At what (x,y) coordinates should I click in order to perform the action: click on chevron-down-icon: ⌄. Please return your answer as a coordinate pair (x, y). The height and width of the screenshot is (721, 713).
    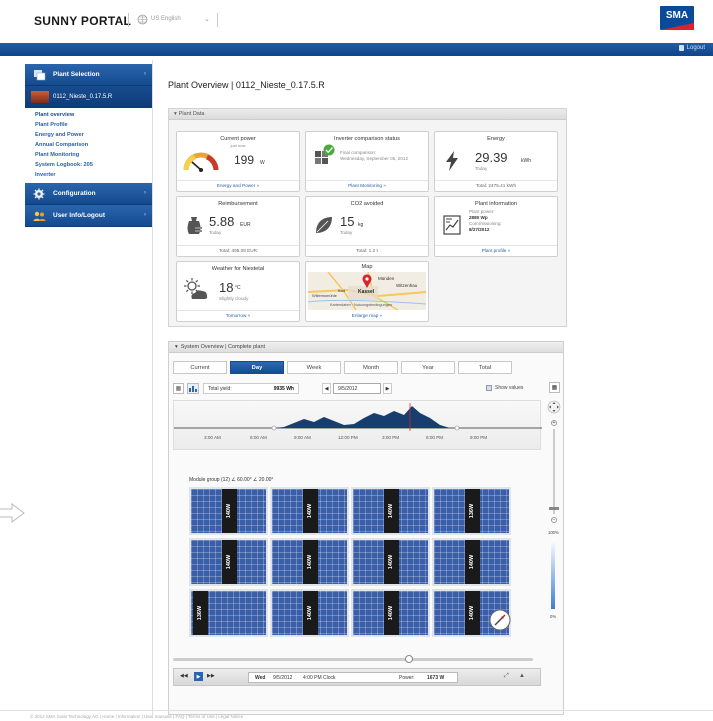
    Looking at the image, I should click on (207, 19).